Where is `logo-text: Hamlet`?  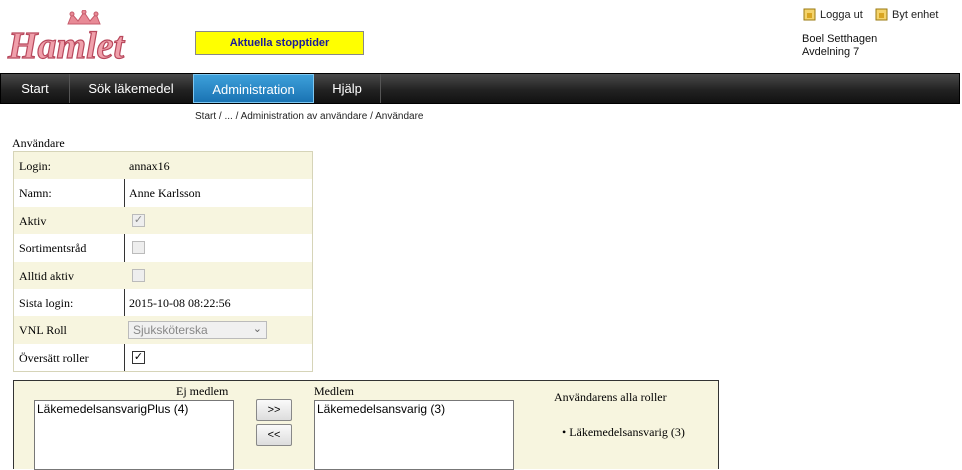
logo-text: Hamlet is located at coordinates (66, 45).